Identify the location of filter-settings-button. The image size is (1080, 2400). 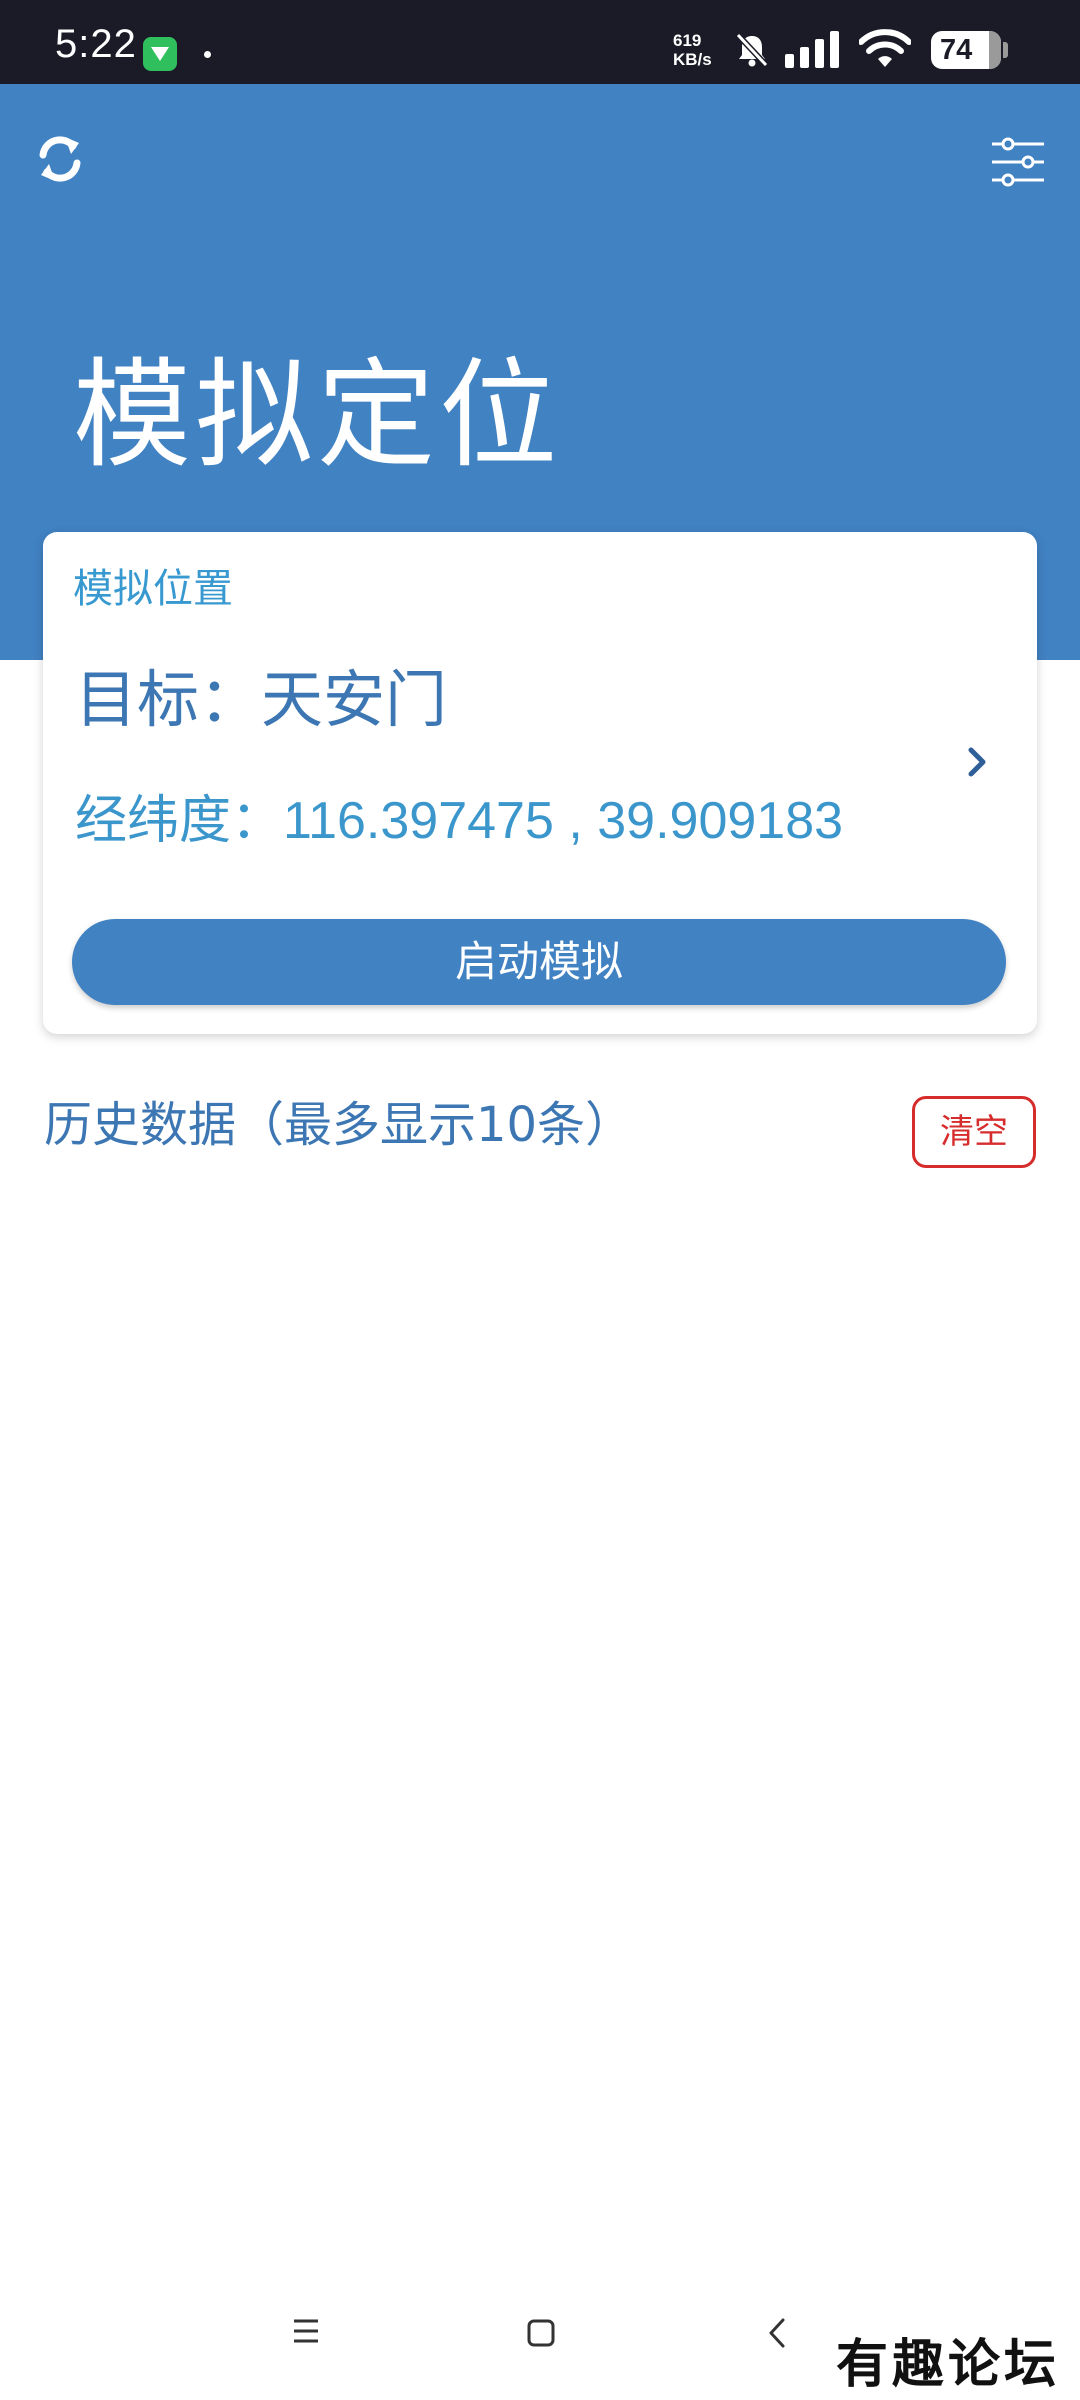
(1018, 162).